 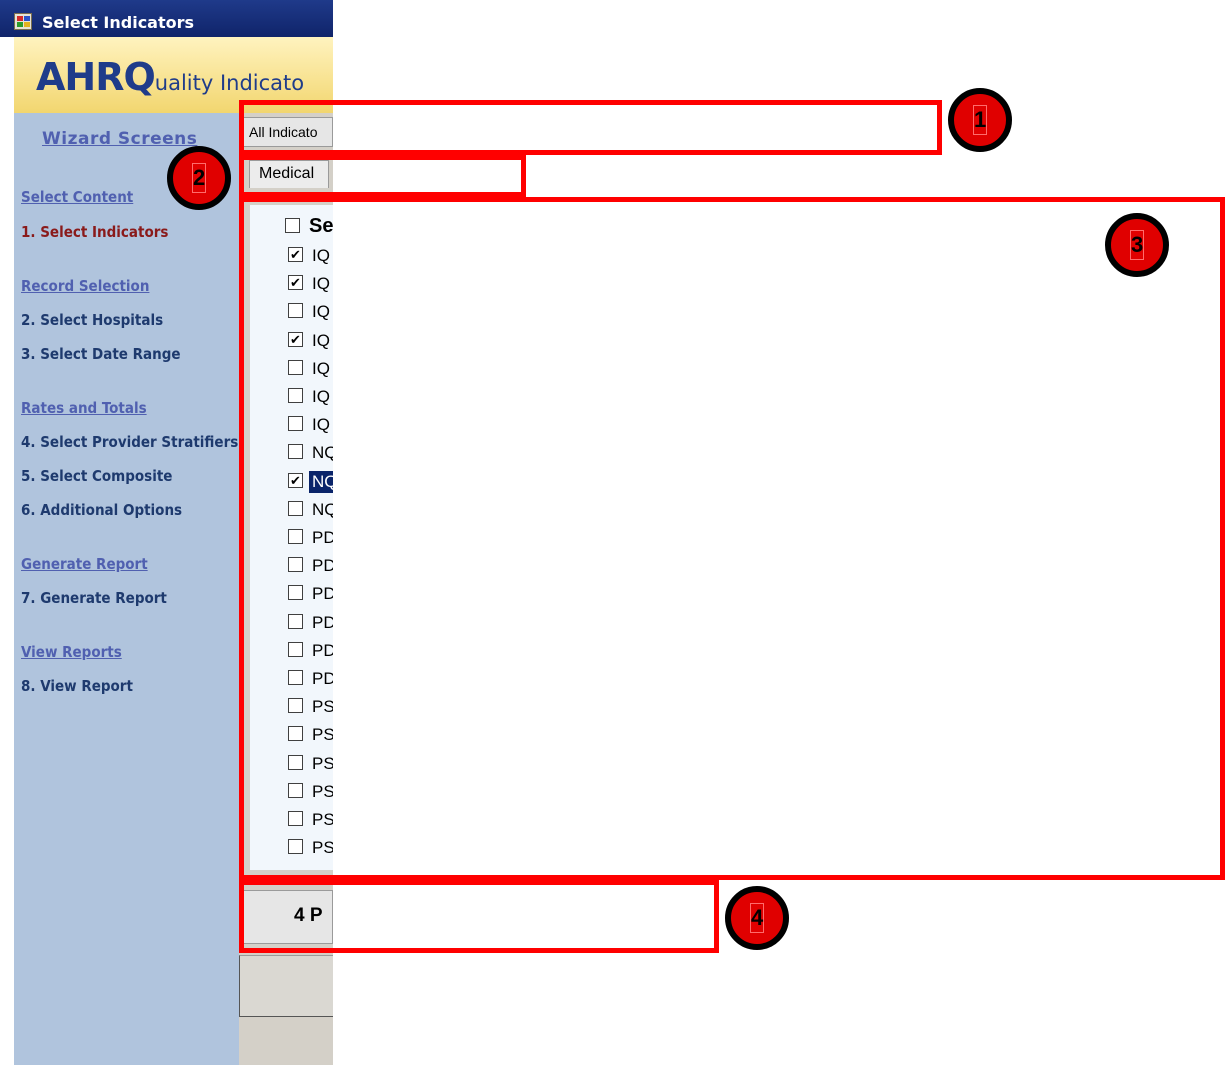 I want to click on sidebar-item-6: 4. Select Provider Stratifiers, so click(x=129, y=442).